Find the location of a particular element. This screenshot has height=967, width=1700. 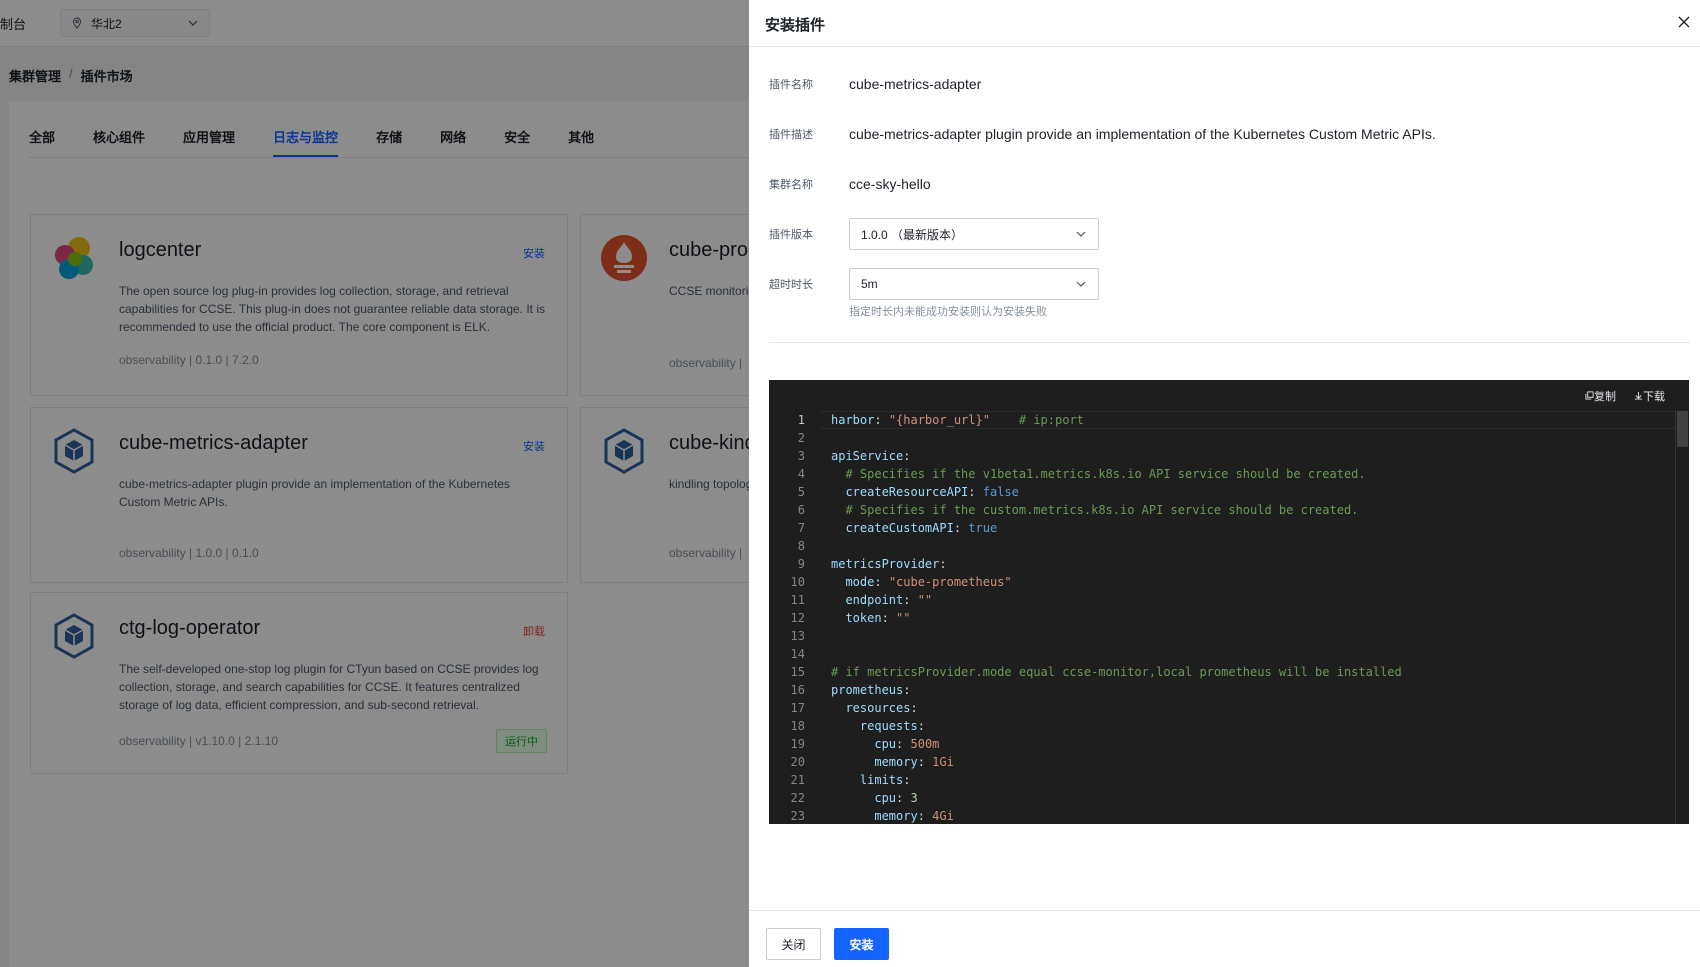

code-line: 9 metricsProvider: is located at coordinates (1222, 564).